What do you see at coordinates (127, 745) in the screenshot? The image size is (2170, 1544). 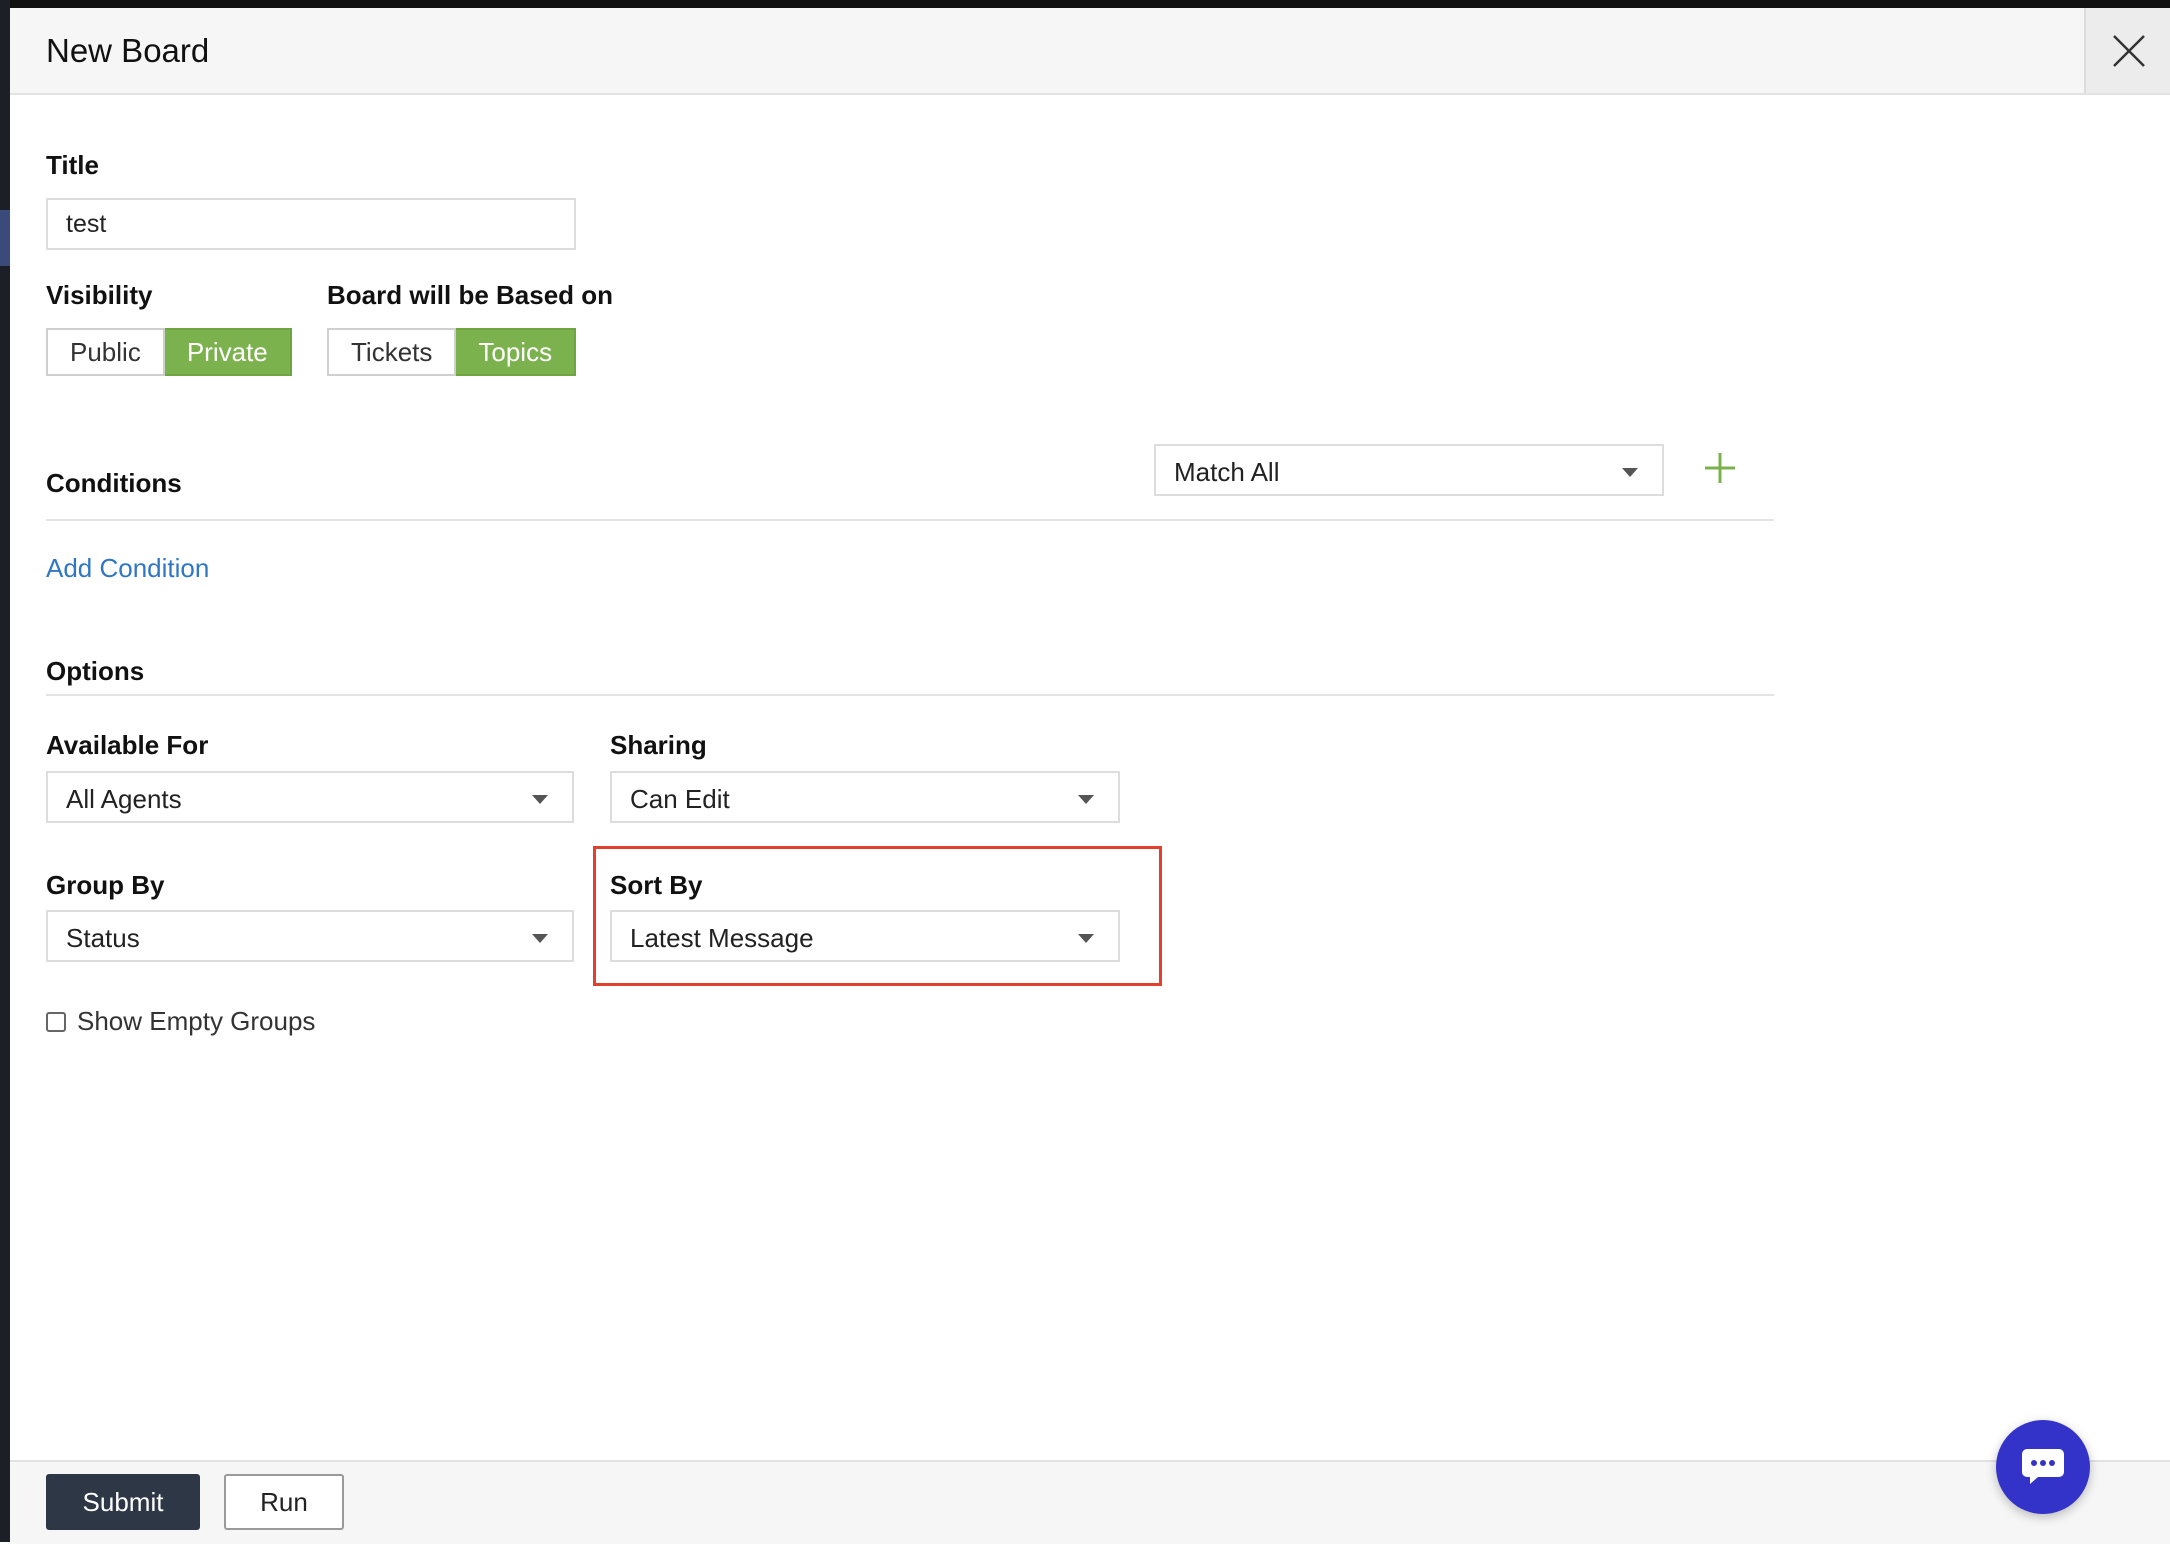 I see `available-for-label: Available For` at bounding box center [127, 745].